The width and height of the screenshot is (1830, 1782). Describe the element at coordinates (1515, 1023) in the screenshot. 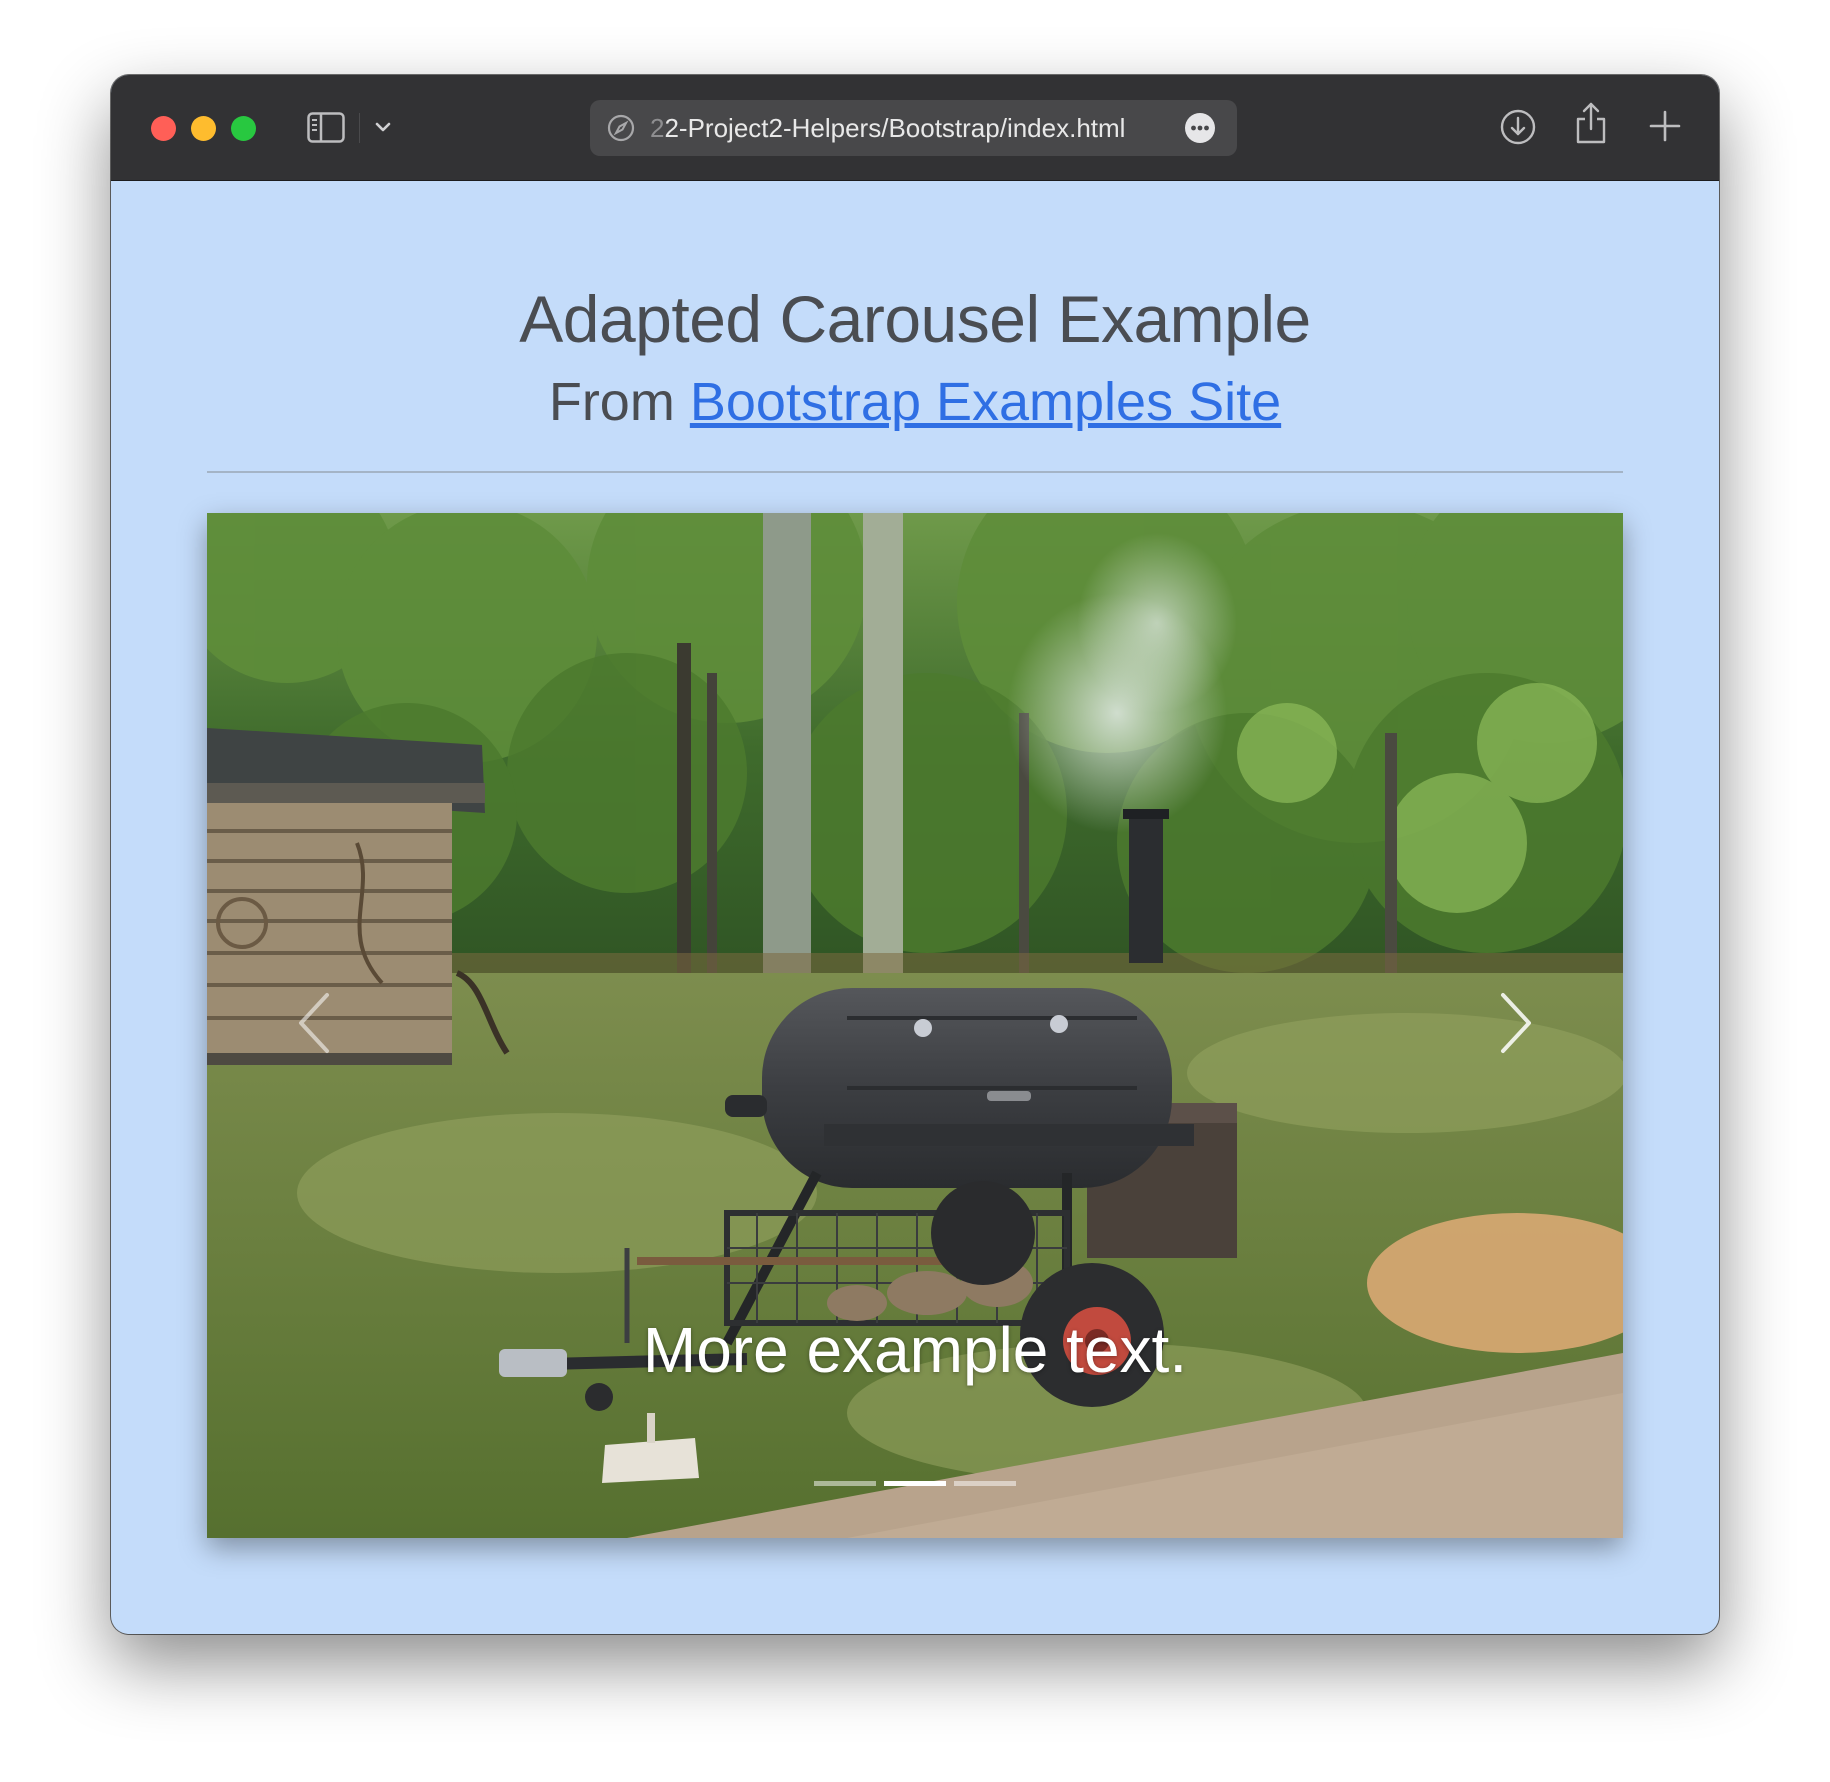

I see `next-icon` at that location.